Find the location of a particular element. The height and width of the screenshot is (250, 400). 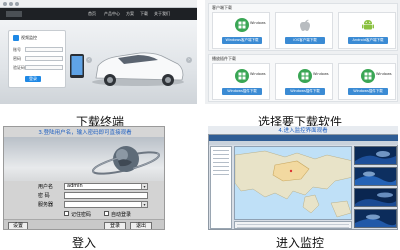

exit-button: 退出 is located at coordinates (141, 225).